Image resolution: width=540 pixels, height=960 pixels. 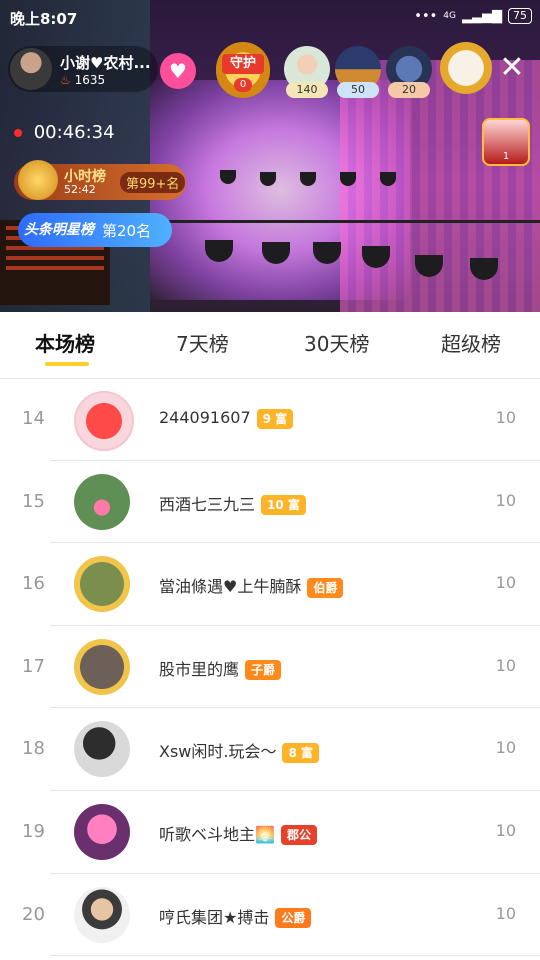 What do you see at coordinates (358, 90) in the screenshot?
I see `top-viewer-count: 50` at bounding box center [358, 90].